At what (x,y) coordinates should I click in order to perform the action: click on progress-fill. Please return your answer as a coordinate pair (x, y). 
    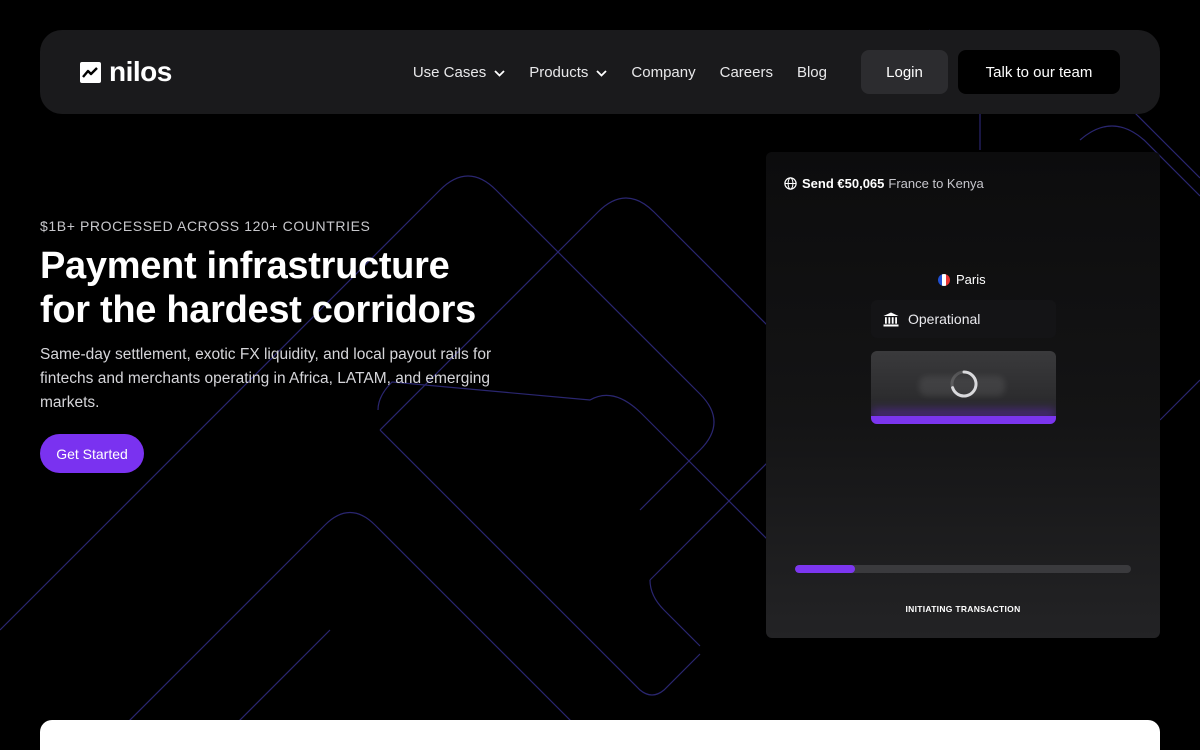
    Looking at the image, I should click on (825, 569).